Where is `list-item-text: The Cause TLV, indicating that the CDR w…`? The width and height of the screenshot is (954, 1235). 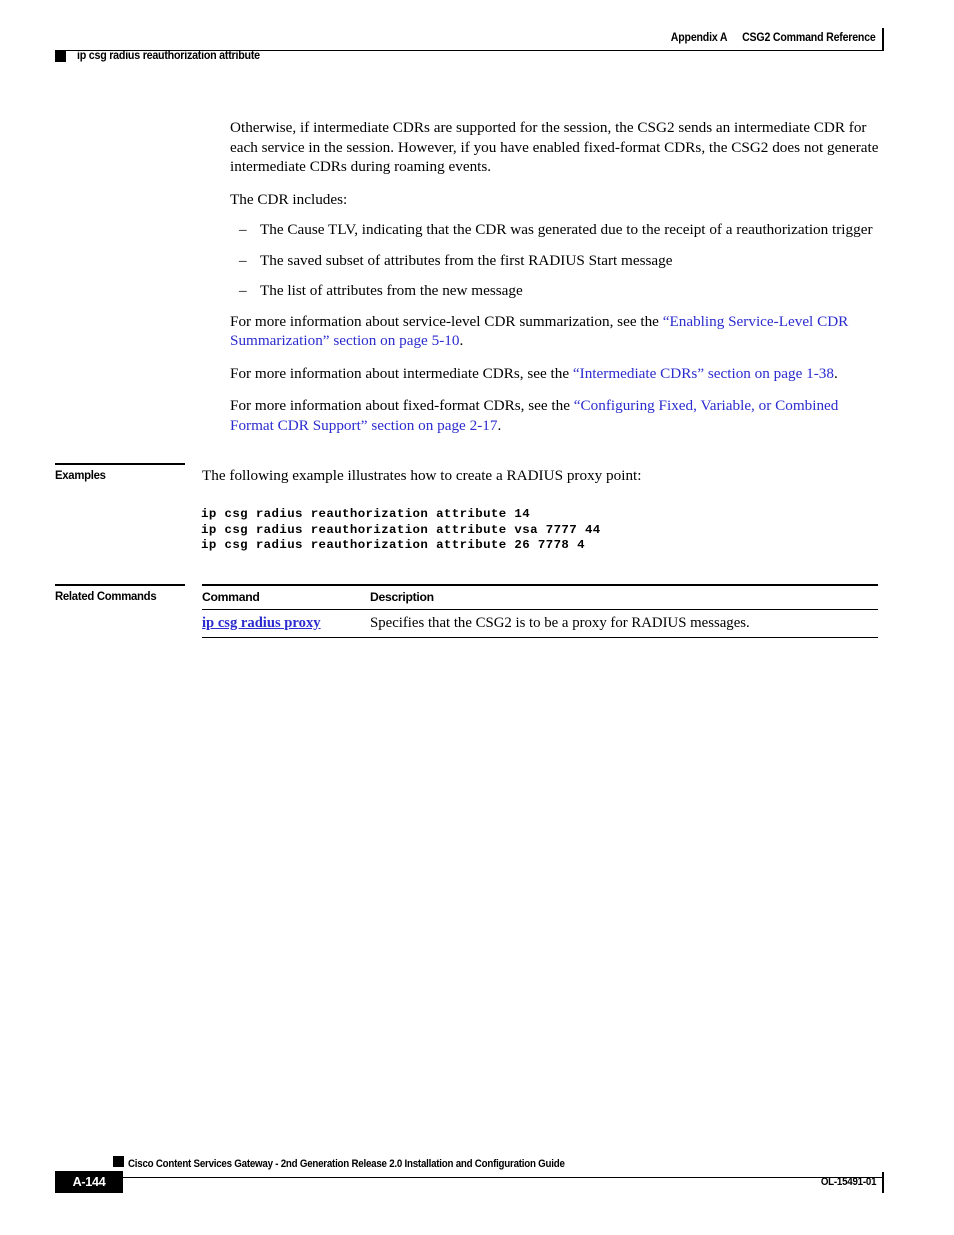
list-item-text: The Cause TLV, indicating that the CDR w… is located at coordinates (566, 229).